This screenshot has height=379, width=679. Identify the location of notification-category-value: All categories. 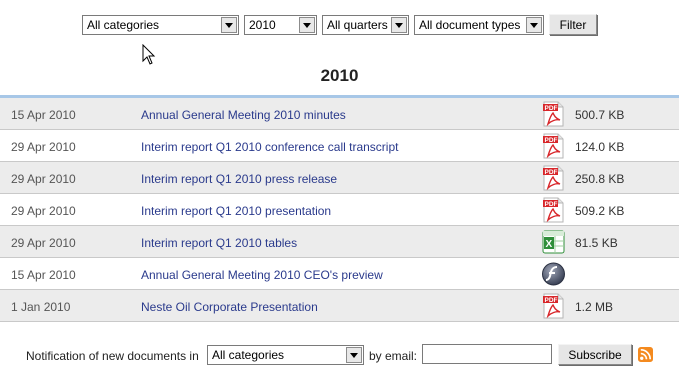
(248, 355).